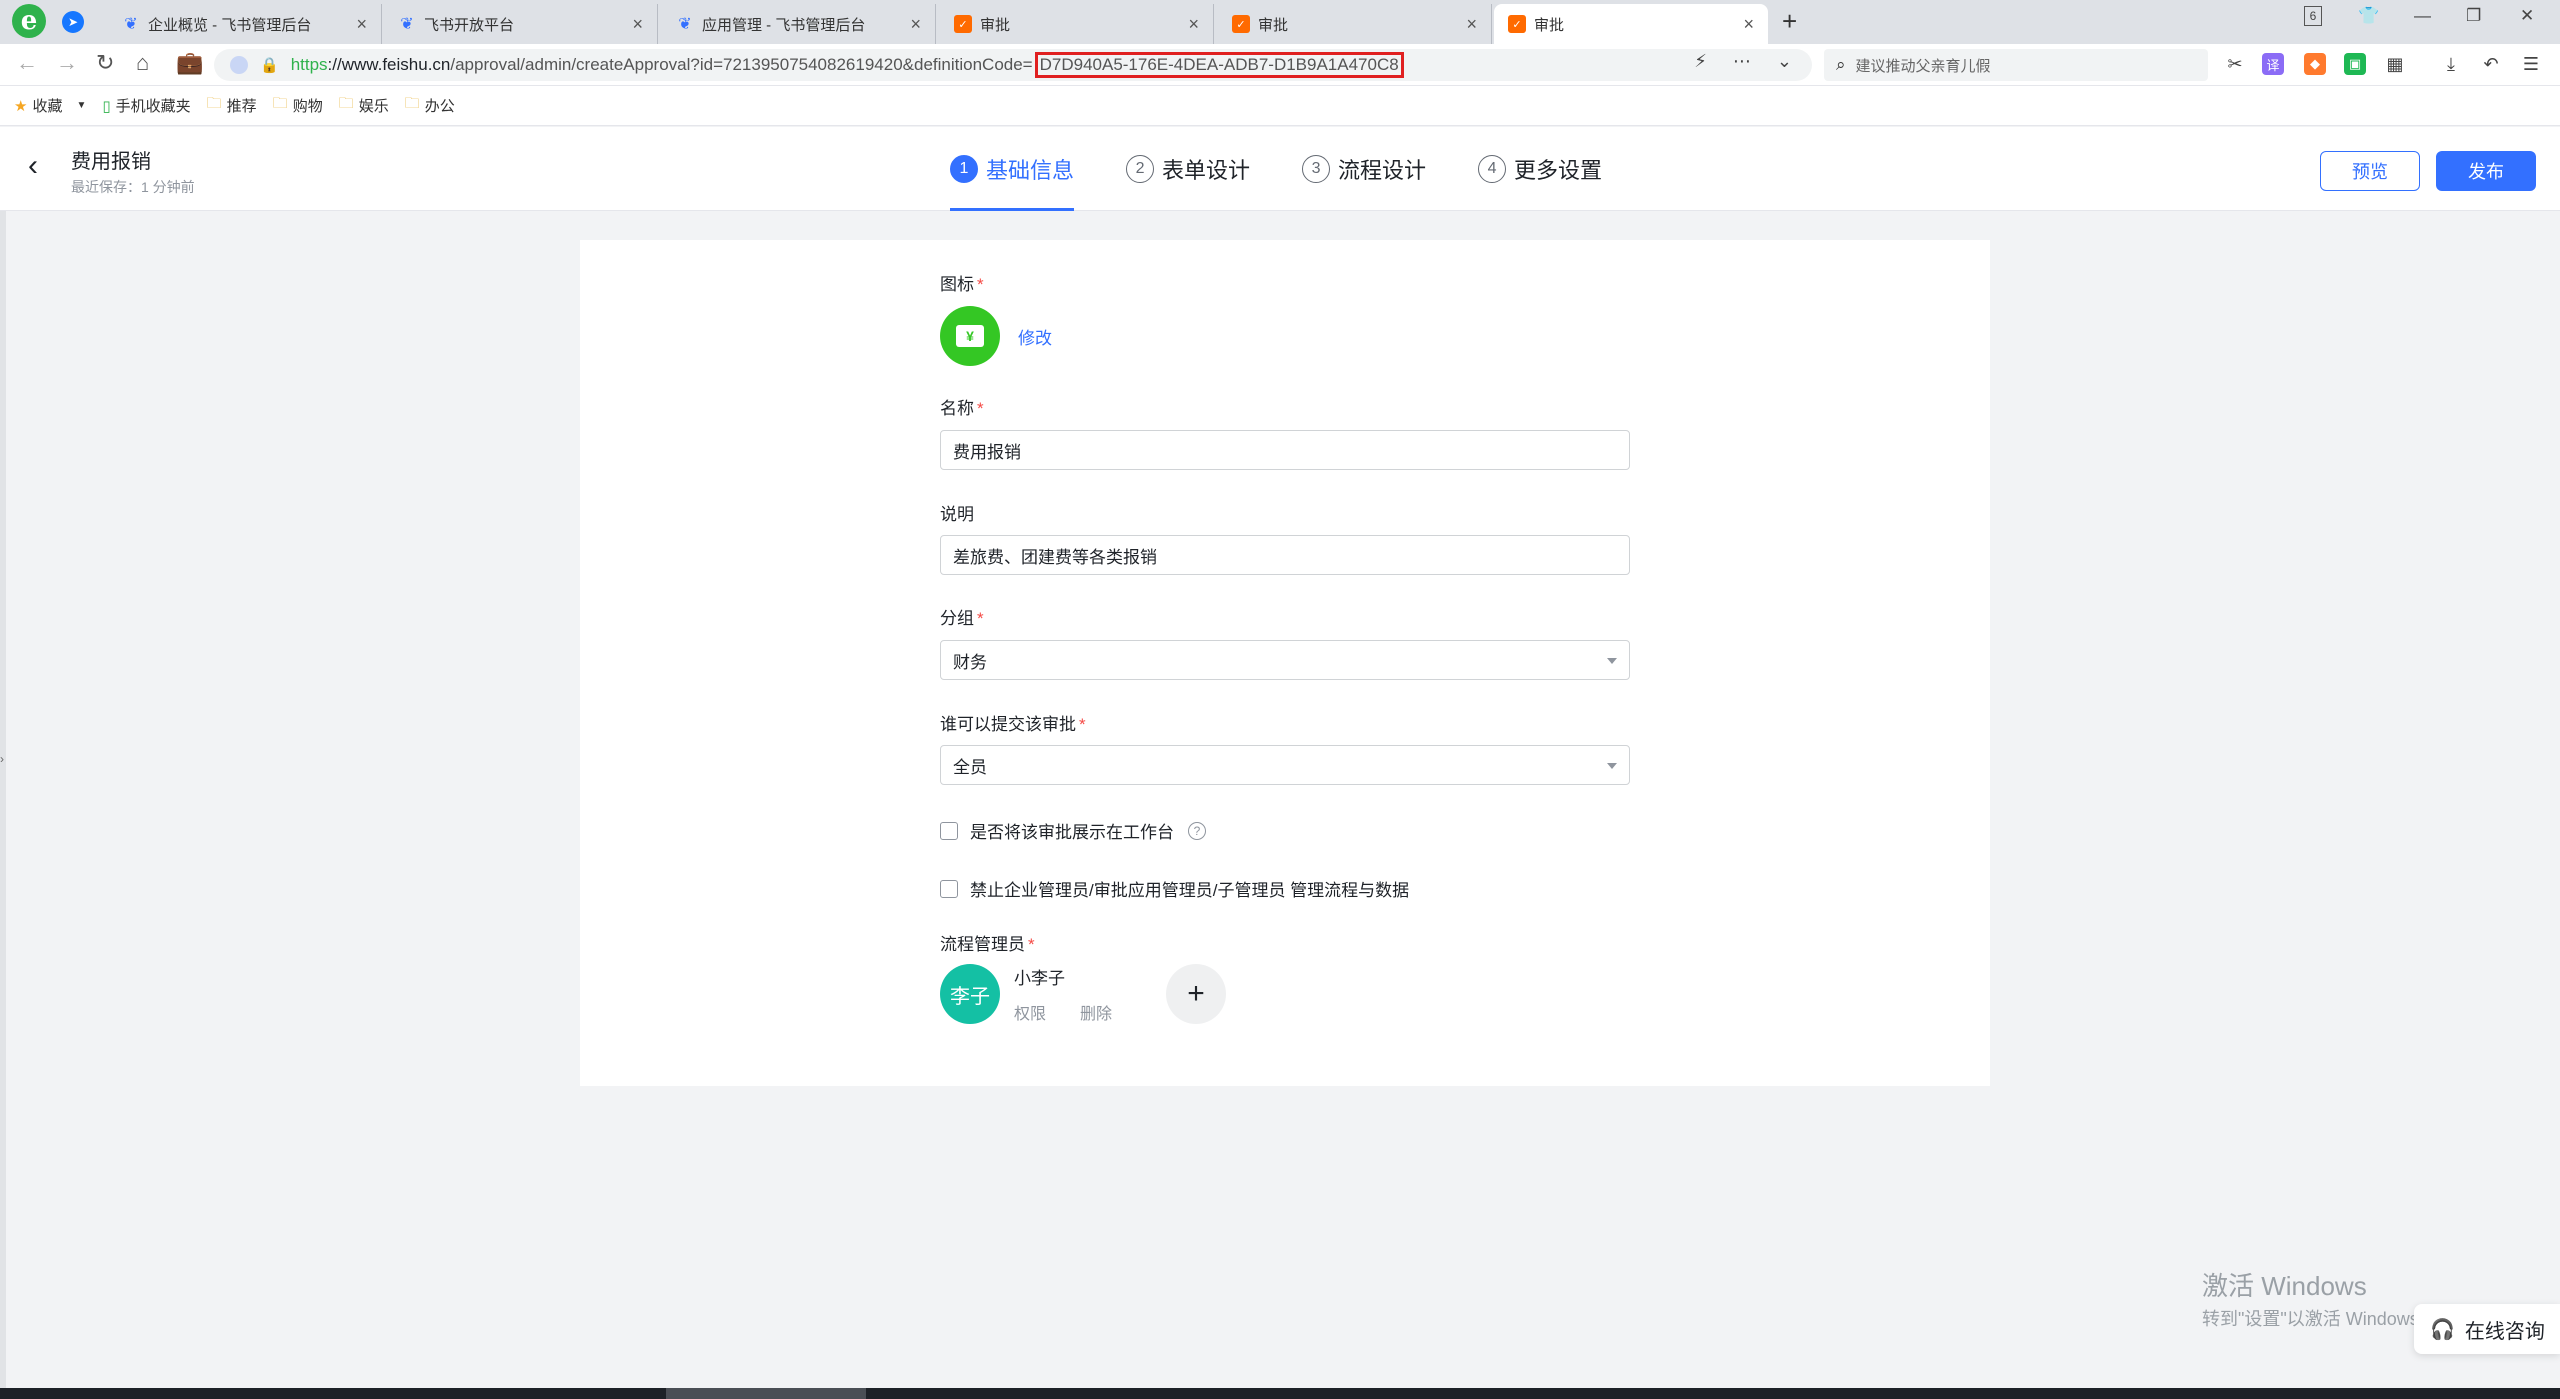 The width and height of the screenshot is (2560, 1399). I want to click on chevron-down-icon: ▼, so click(81, 105).